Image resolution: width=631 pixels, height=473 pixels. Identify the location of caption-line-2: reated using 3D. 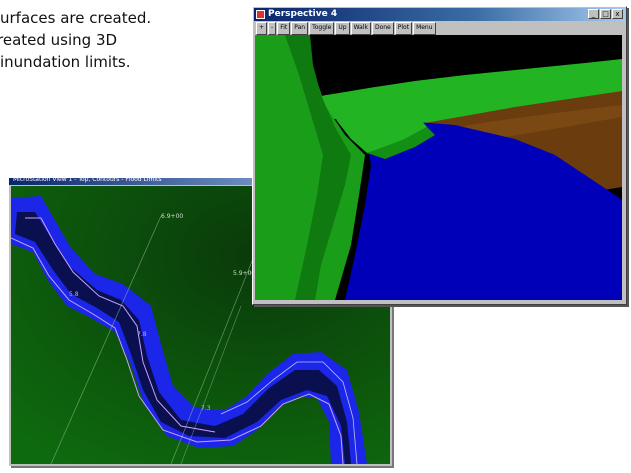
(59, 40).